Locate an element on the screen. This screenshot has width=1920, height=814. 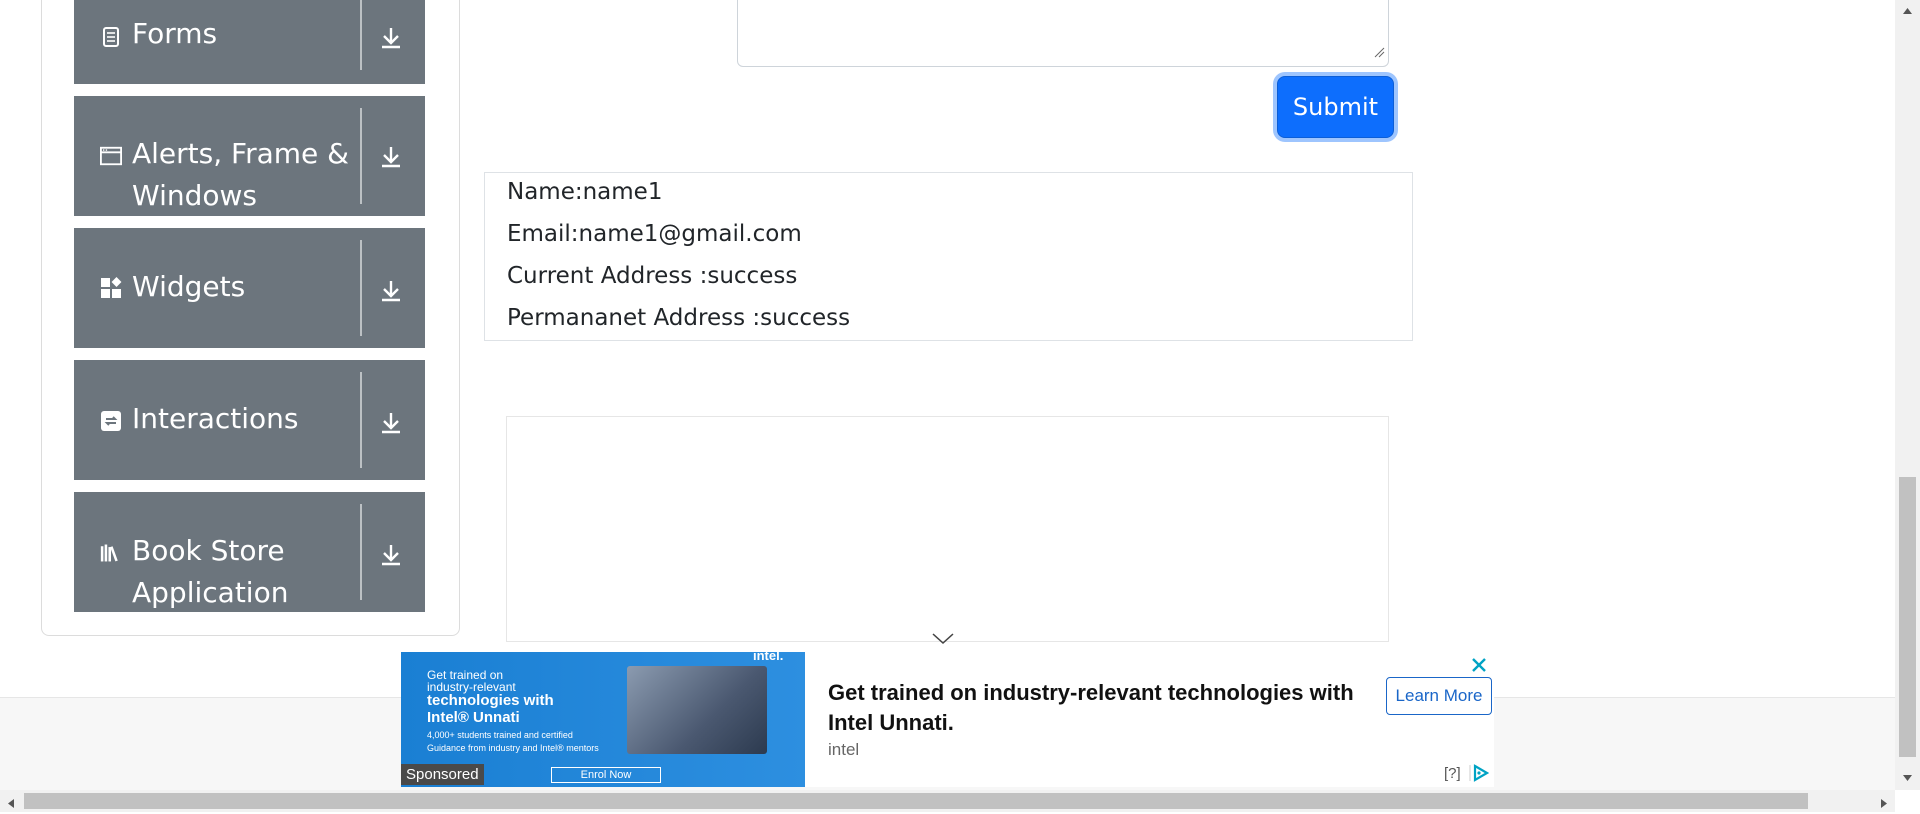
scroll-right-icon is located at coordinates (1884, 805).